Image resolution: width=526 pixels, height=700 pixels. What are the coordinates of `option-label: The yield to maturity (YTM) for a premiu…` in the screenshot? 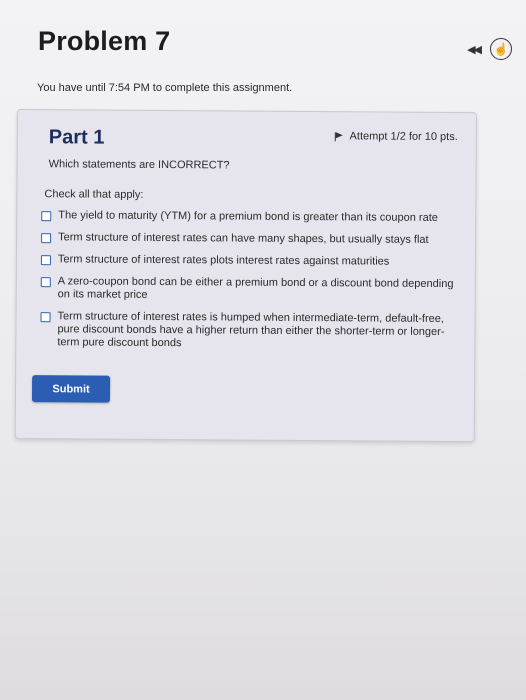 It's located at (248, 216).